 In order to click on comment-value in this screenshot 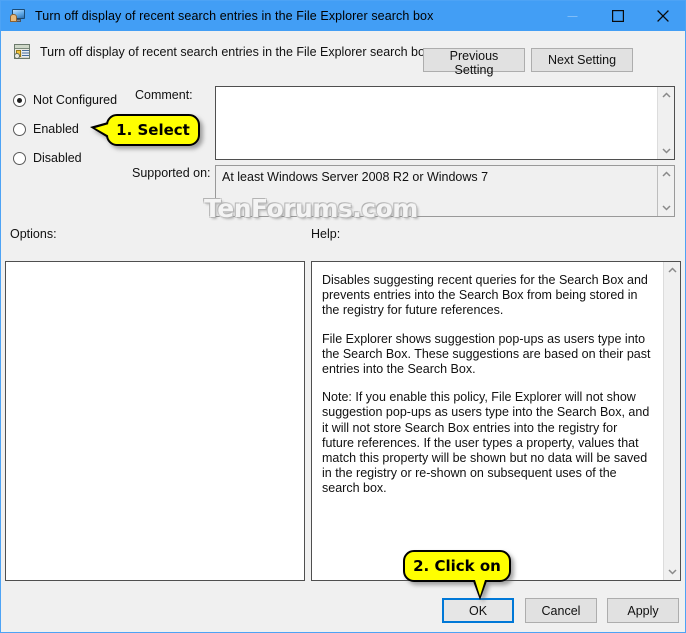, I will do `click(436, 123)`.